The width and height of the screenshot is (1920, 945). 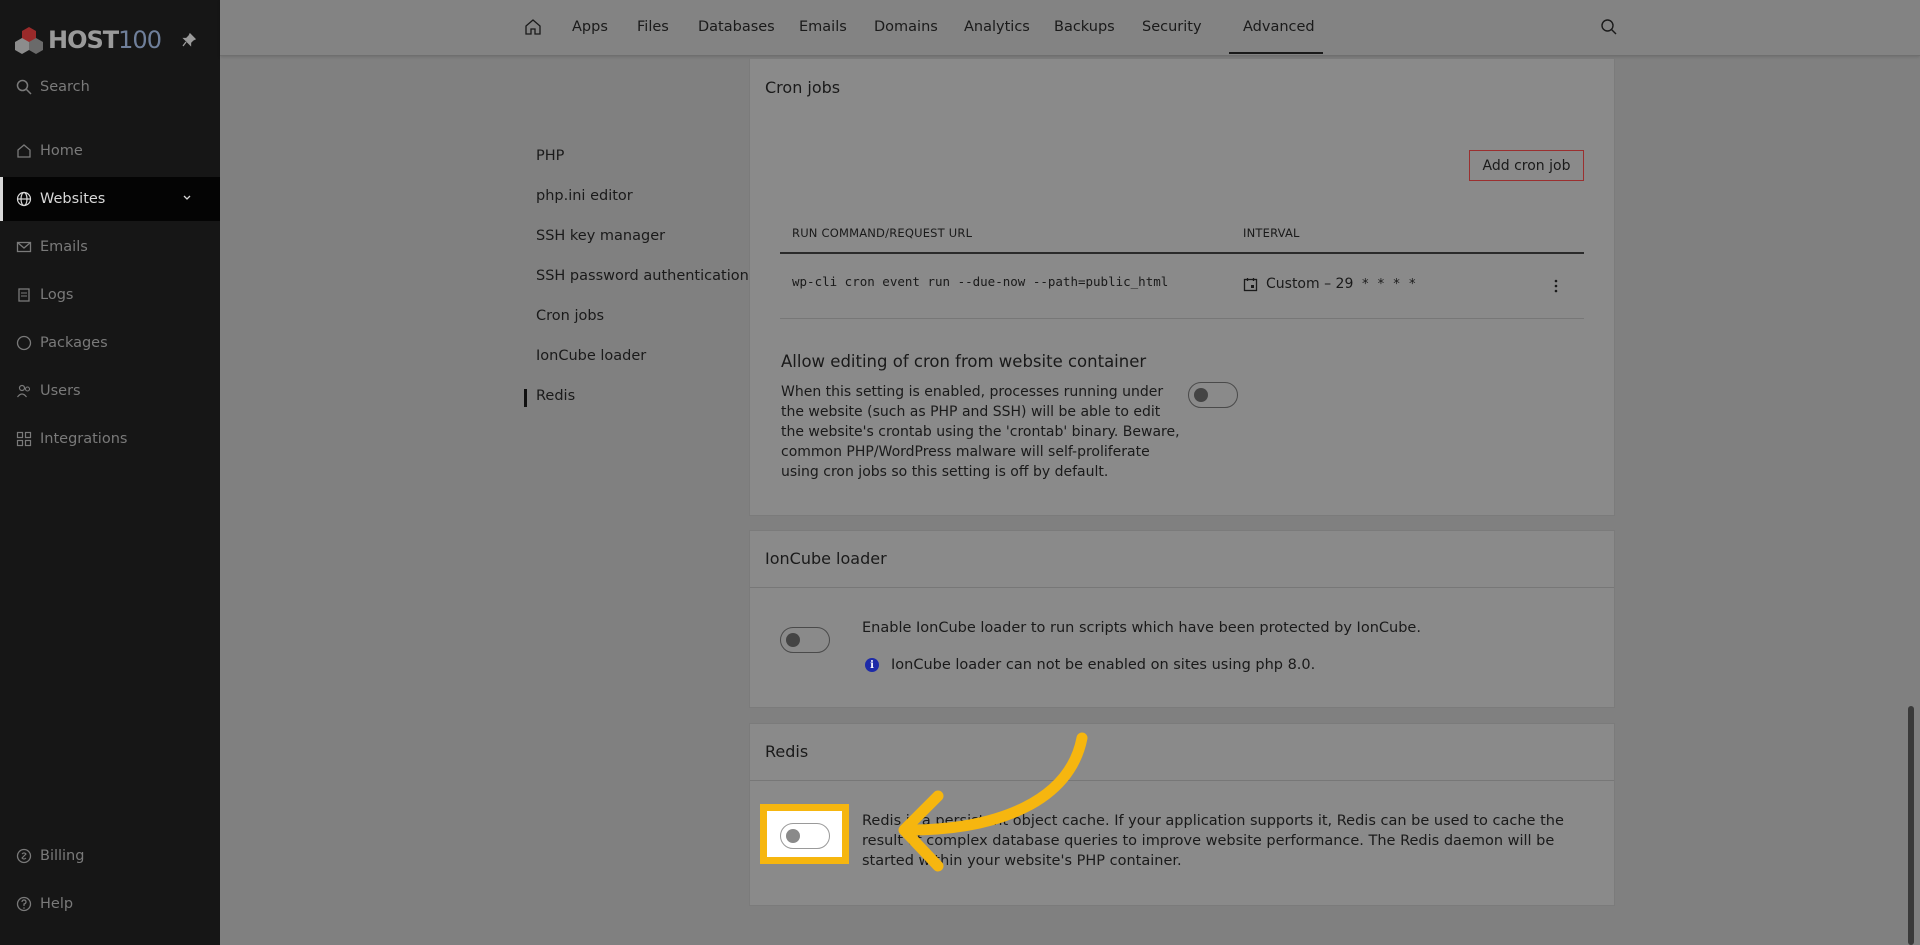 What do you see at coordinates (997, 27) in the screenshot?
I see `nav-tab-analytics: Analytics` at bounding box center [997, 27].